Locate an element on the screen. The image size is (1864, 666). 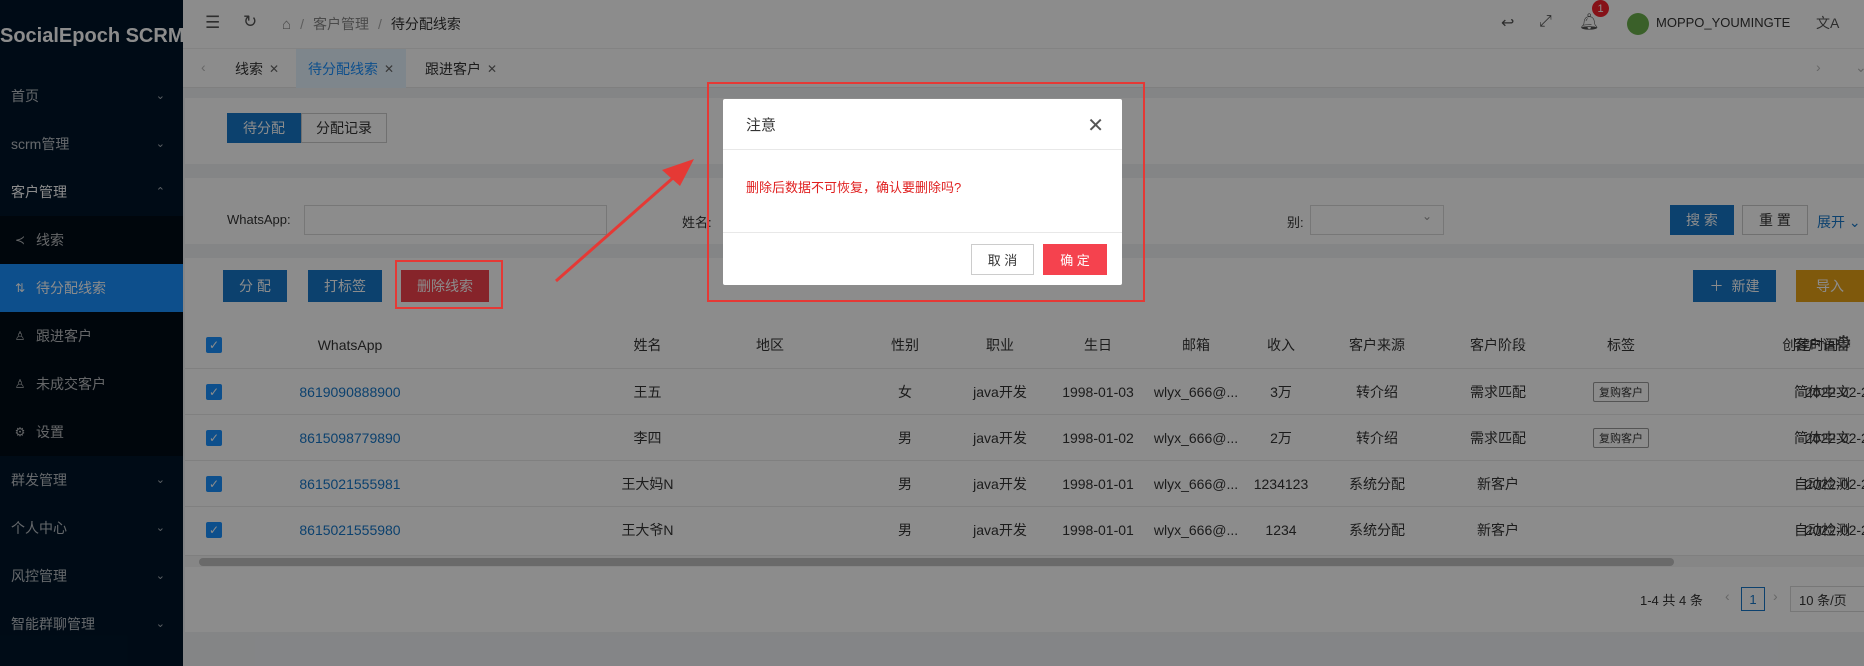
cancel-button: 取 消 is located at coordinates (1002, 259).